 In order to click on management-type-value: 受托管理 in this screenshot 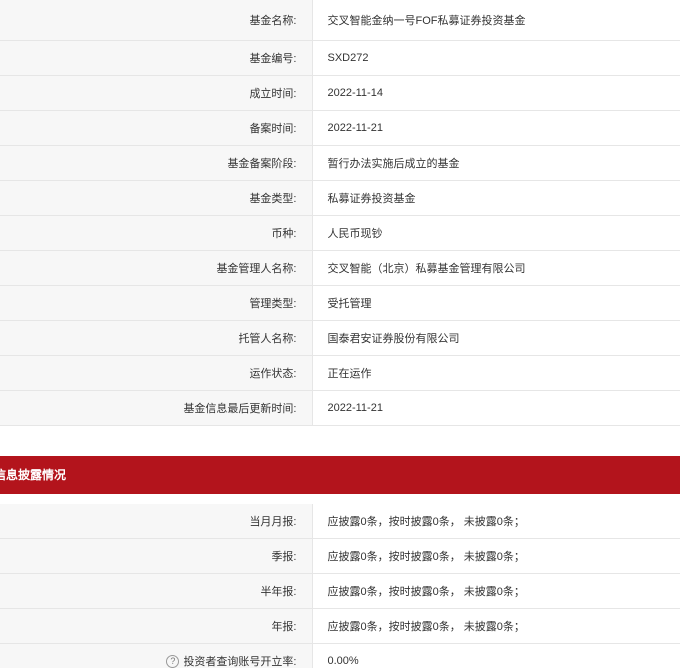, I will do `click(496, 303)`.